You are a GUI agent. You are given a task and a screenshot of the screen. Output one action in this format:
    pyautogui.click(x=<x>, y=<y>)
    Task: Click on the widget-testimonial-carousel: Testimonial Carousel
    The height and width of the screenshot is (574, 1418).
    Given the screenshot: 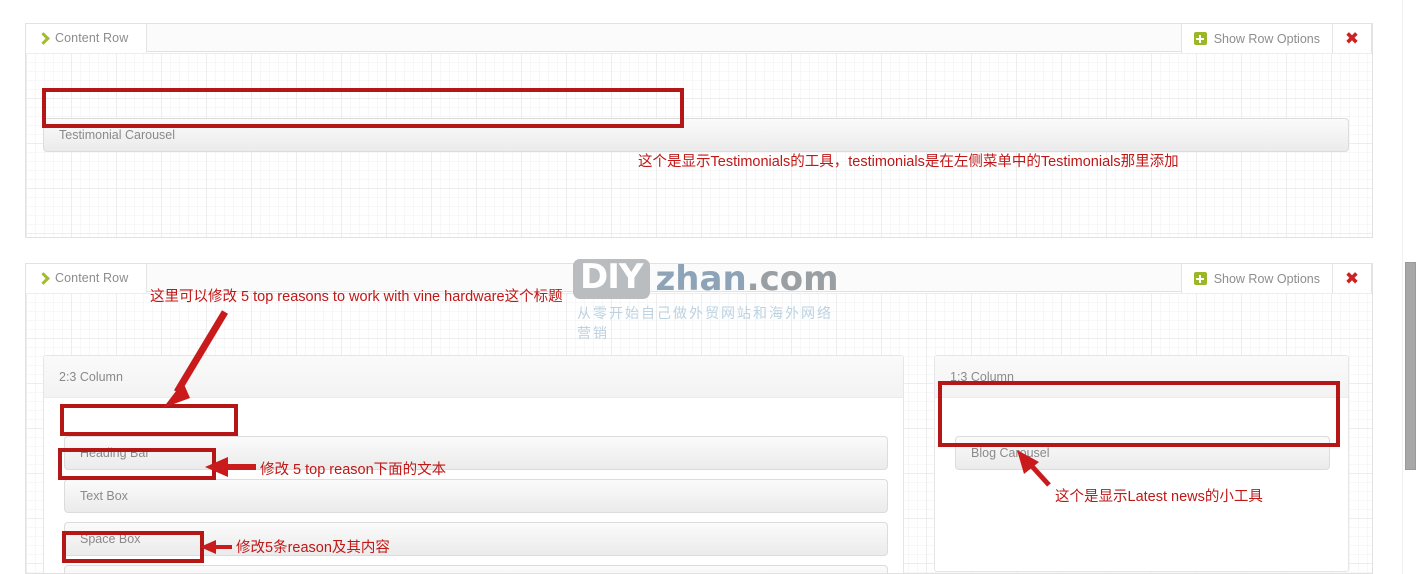 What is the action you would take?
    pyautogui.click(x=696, y=135)
    